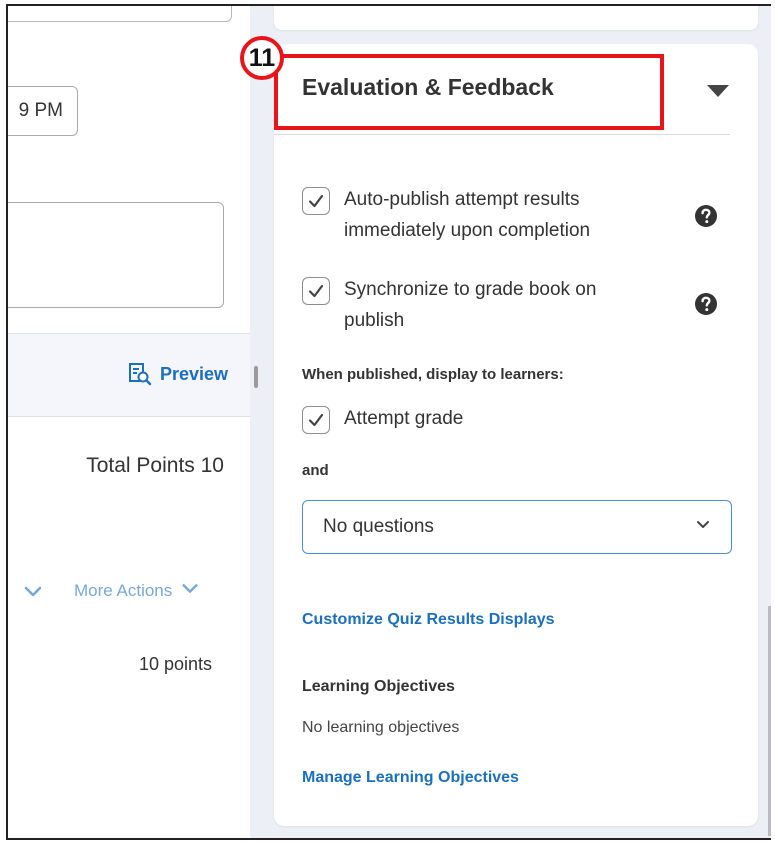  I want to click on question-points: 10 points, so click(175, 664).